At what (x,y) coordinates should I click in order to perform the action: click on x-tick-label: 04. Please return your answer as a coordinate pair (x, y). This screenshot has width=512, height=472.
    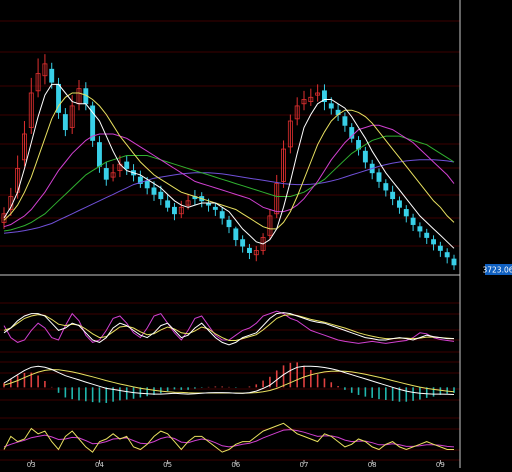
    Looking at the image, I should click on (99, 464).